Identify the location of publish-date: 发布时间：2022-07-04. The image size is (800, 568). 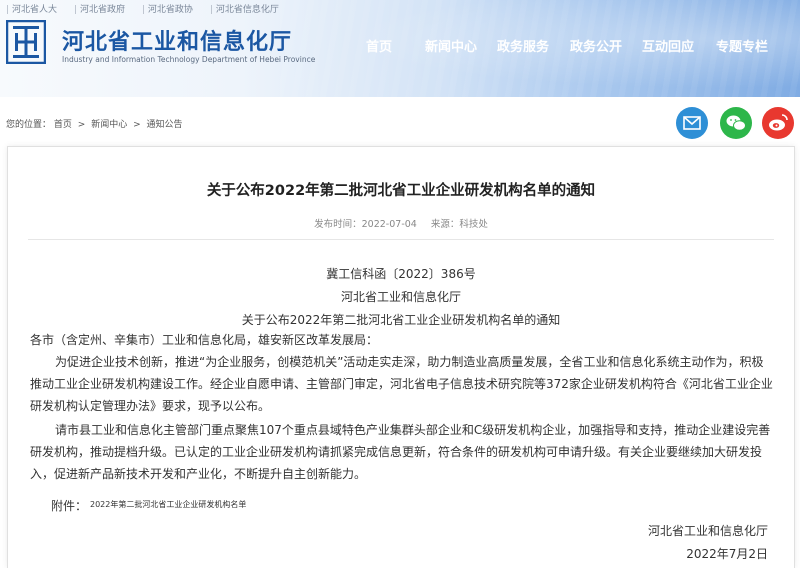
(365, 224).